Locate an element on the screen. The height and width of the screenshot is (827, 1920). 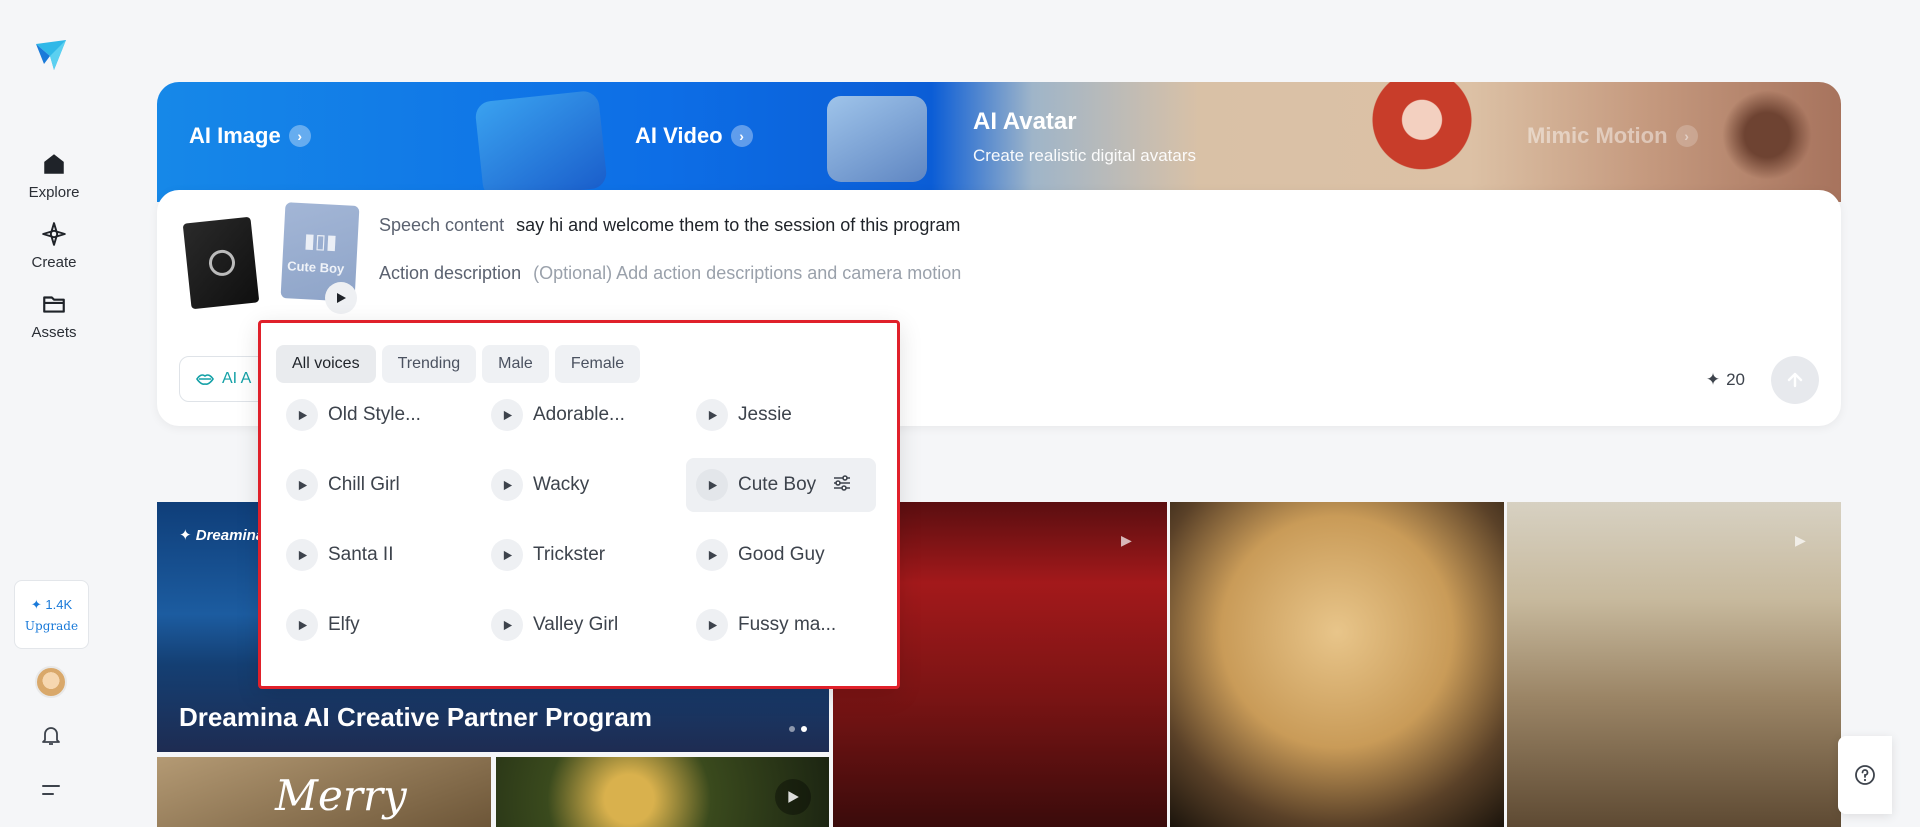
credit-cost-value: 20 is located at coordinates (1735, 379).